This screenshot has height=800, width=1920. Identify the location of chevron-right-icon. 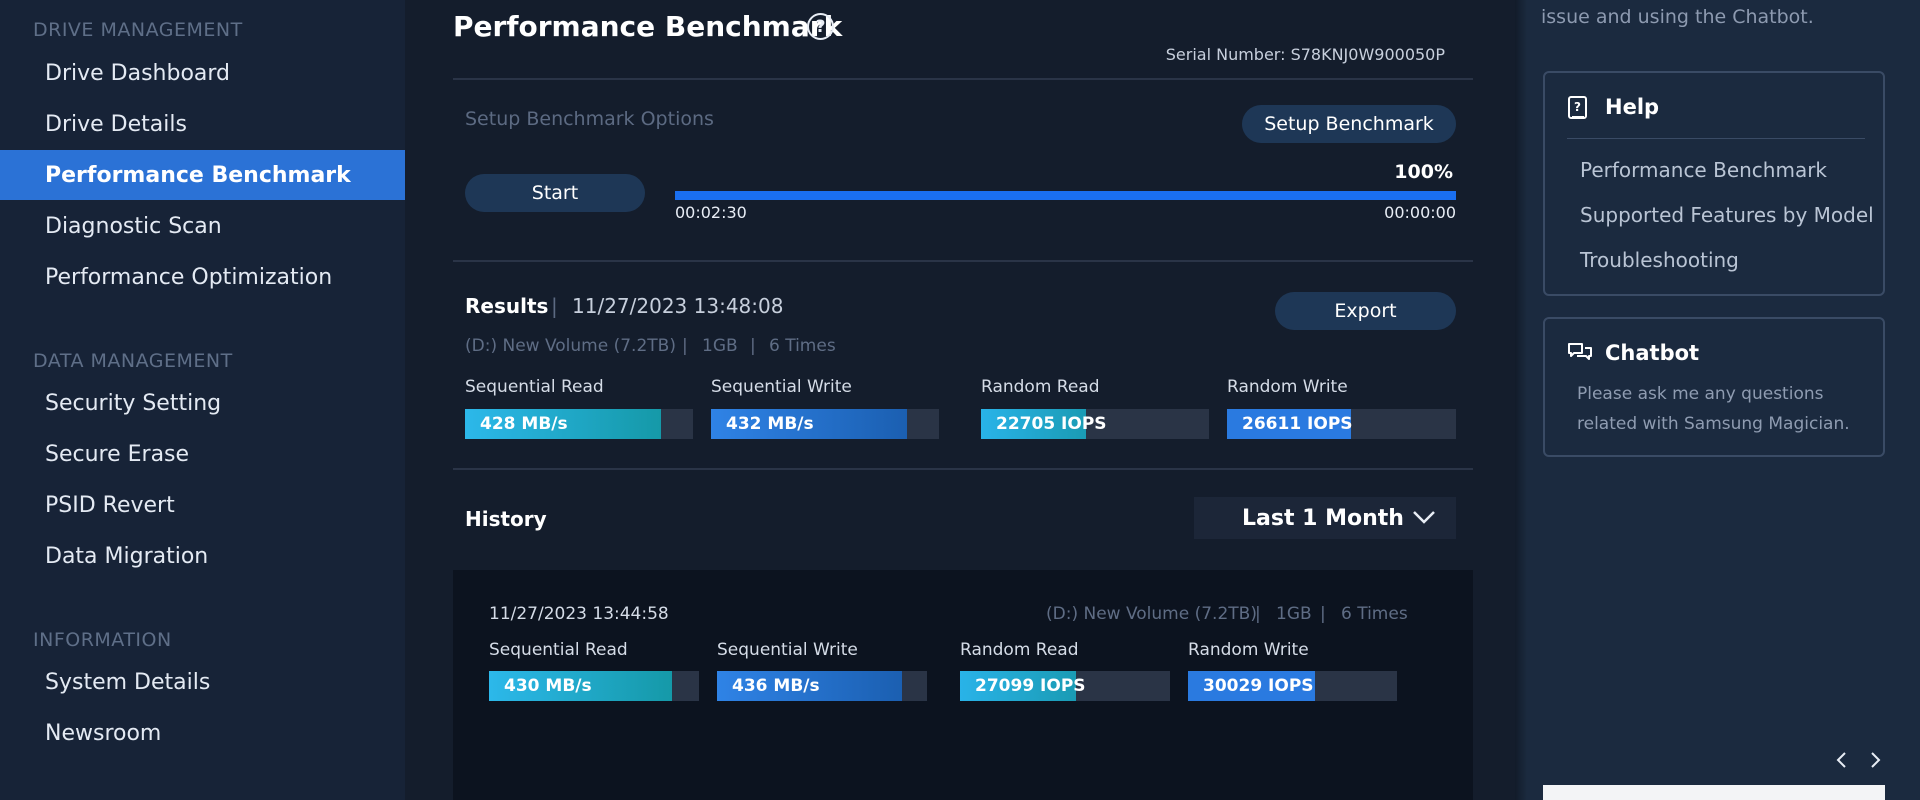
(1875, 760).